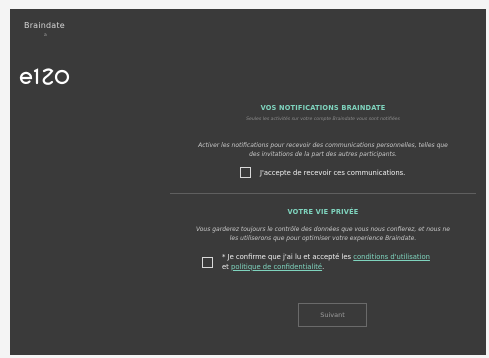 The width and height of the screenshot is (489, 358). Describe the element at coordinates (323, 193) in the screenshot. I see `section-divider` at that location.